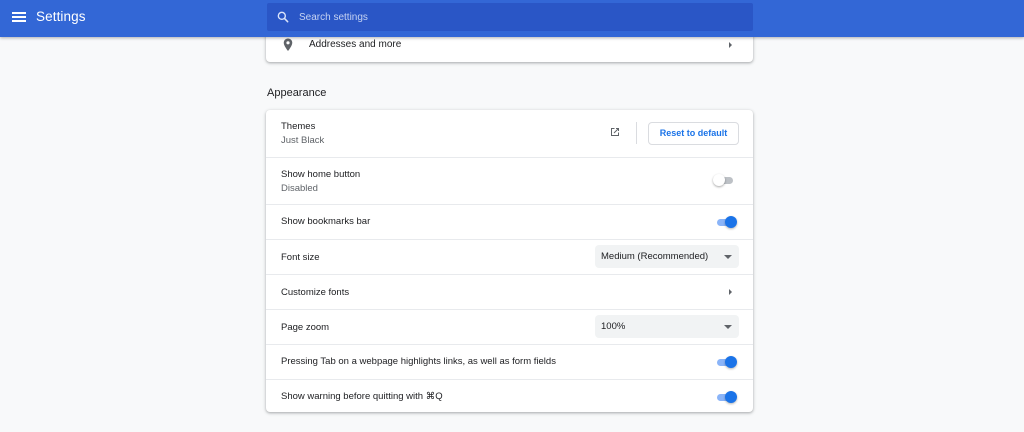 The image size is (1024, 432). What do you see at coordinates (326, 221) in the screenshot?
I see `bookmarks-bar-label: Show bookmarks bar` at bounding box center [326, 221].